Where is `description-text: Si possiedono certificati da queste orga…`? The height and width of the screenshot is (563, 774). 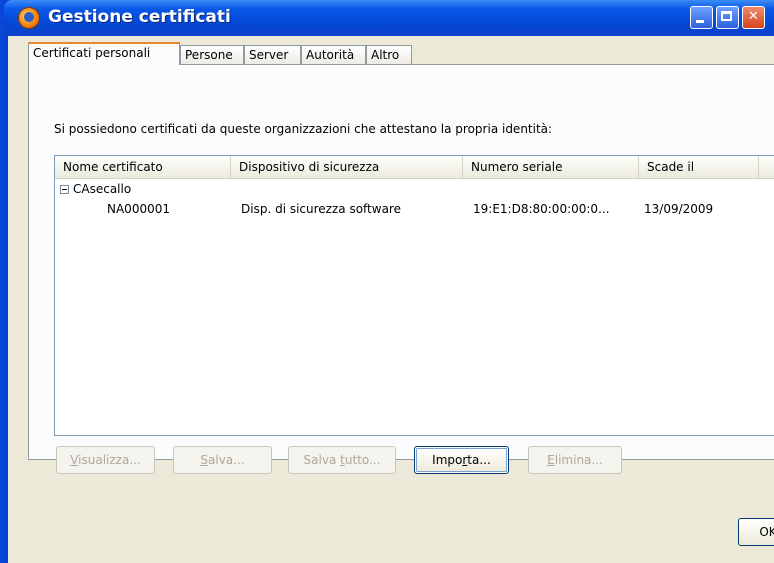 description-text: Si possiedono certificati da queste orga… is located at coordinates (303, 129).